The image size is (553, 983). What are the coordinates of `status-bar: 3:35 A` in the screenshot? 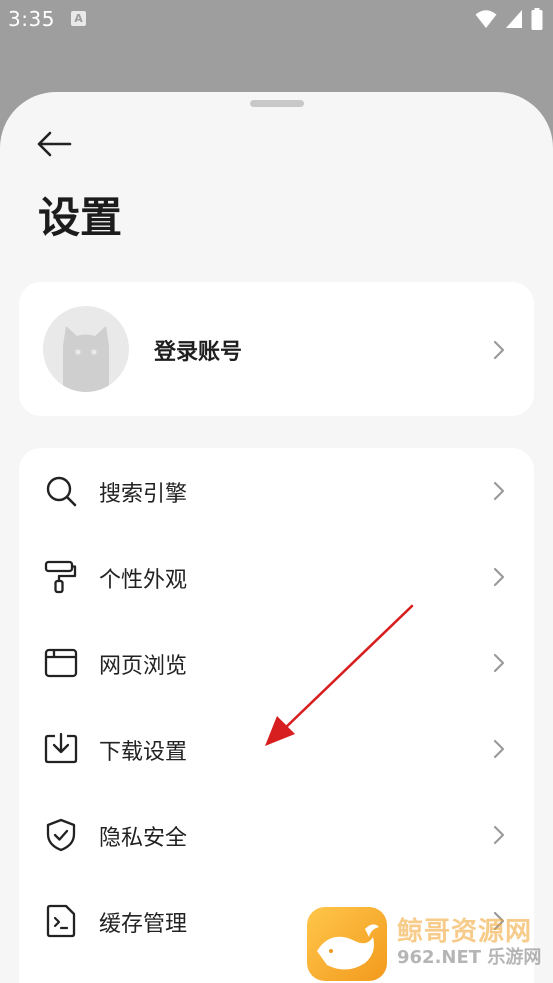 It's located at (276, 20).